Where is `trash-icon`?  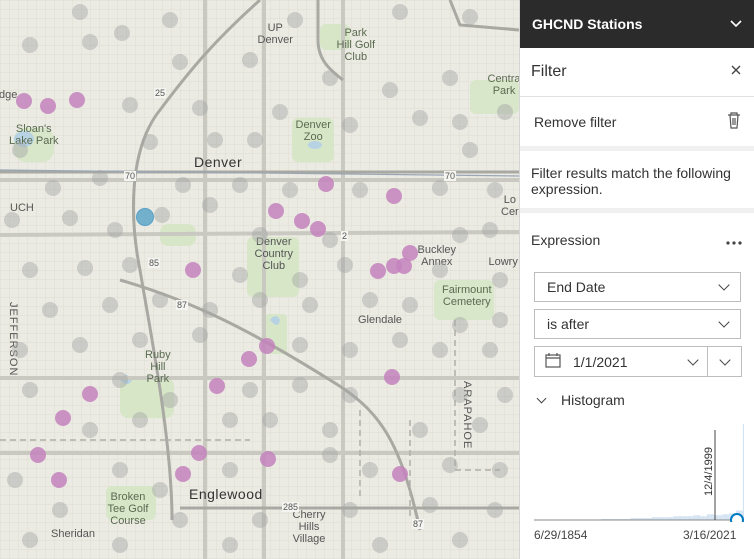 trash-icon is located at coordinates (734, 121).